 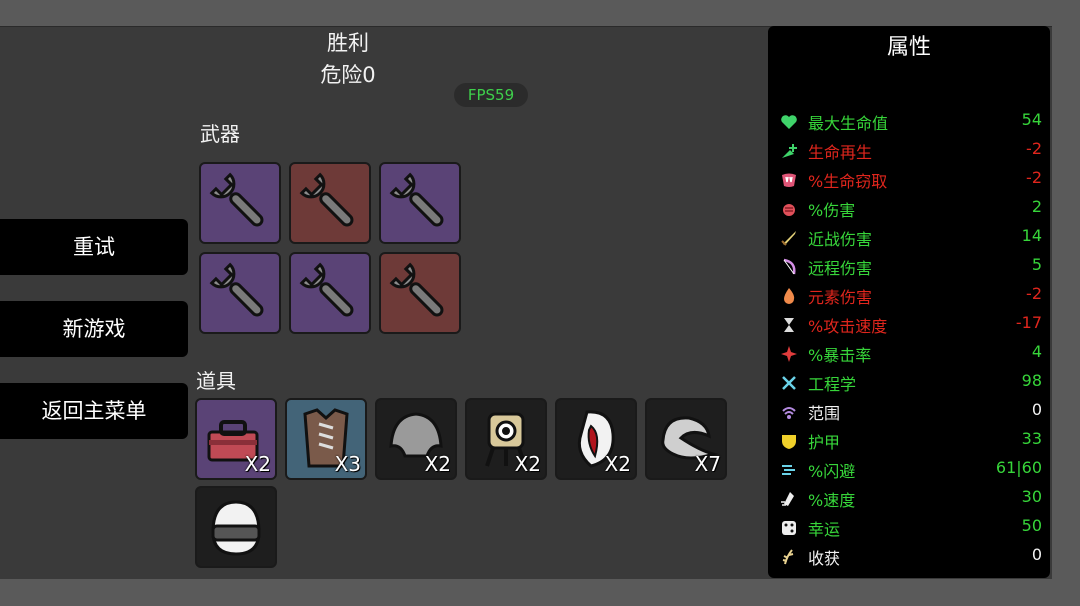 I want to click on stat-row: %生命窃取 -2, so click(x=909, y=179).